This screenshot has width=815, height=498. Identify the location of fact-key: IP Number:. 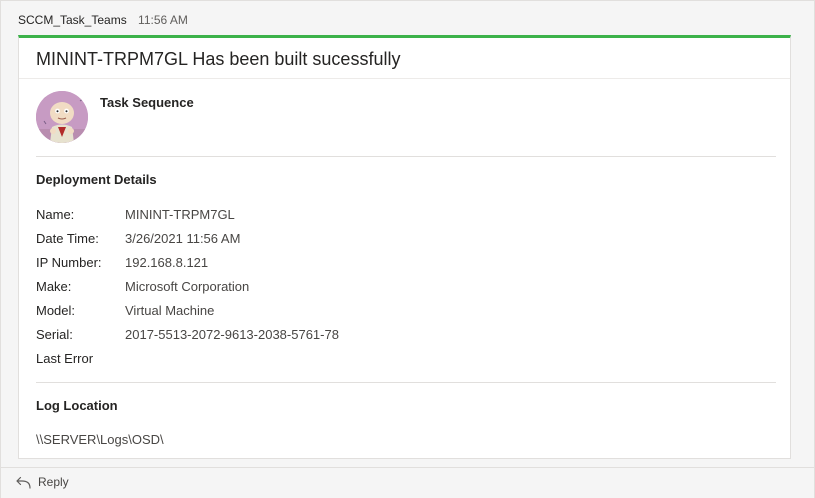
(69, 262).